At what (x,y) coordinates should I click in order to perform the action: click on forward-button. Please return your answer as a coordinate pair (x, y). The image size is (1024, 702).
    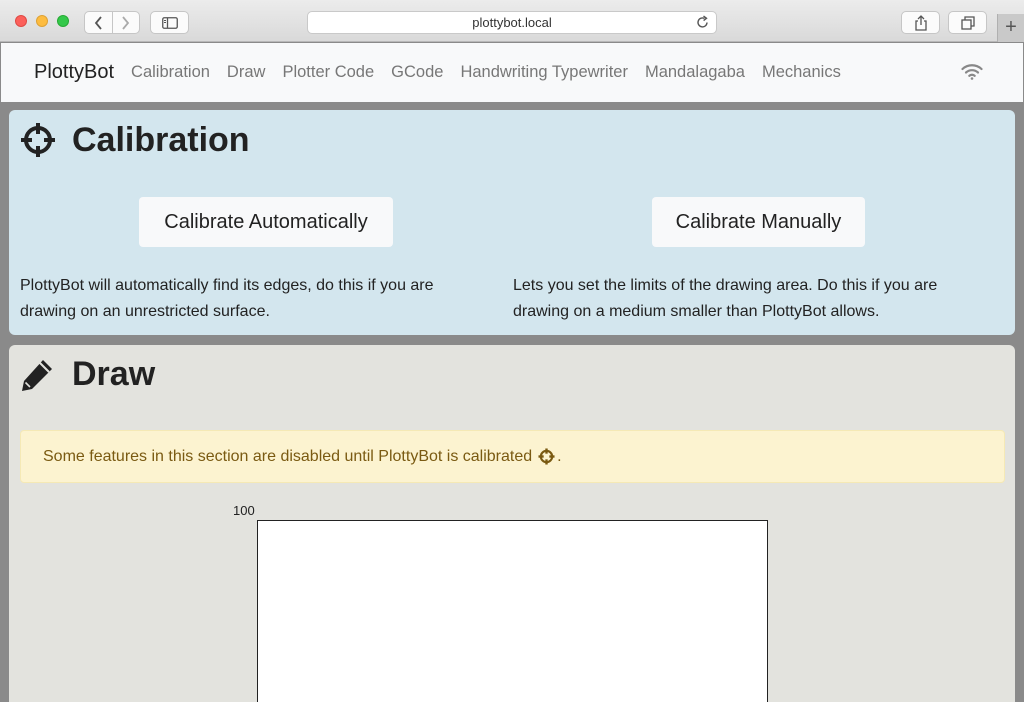
    Looking at the image, I should click on (125, 22).